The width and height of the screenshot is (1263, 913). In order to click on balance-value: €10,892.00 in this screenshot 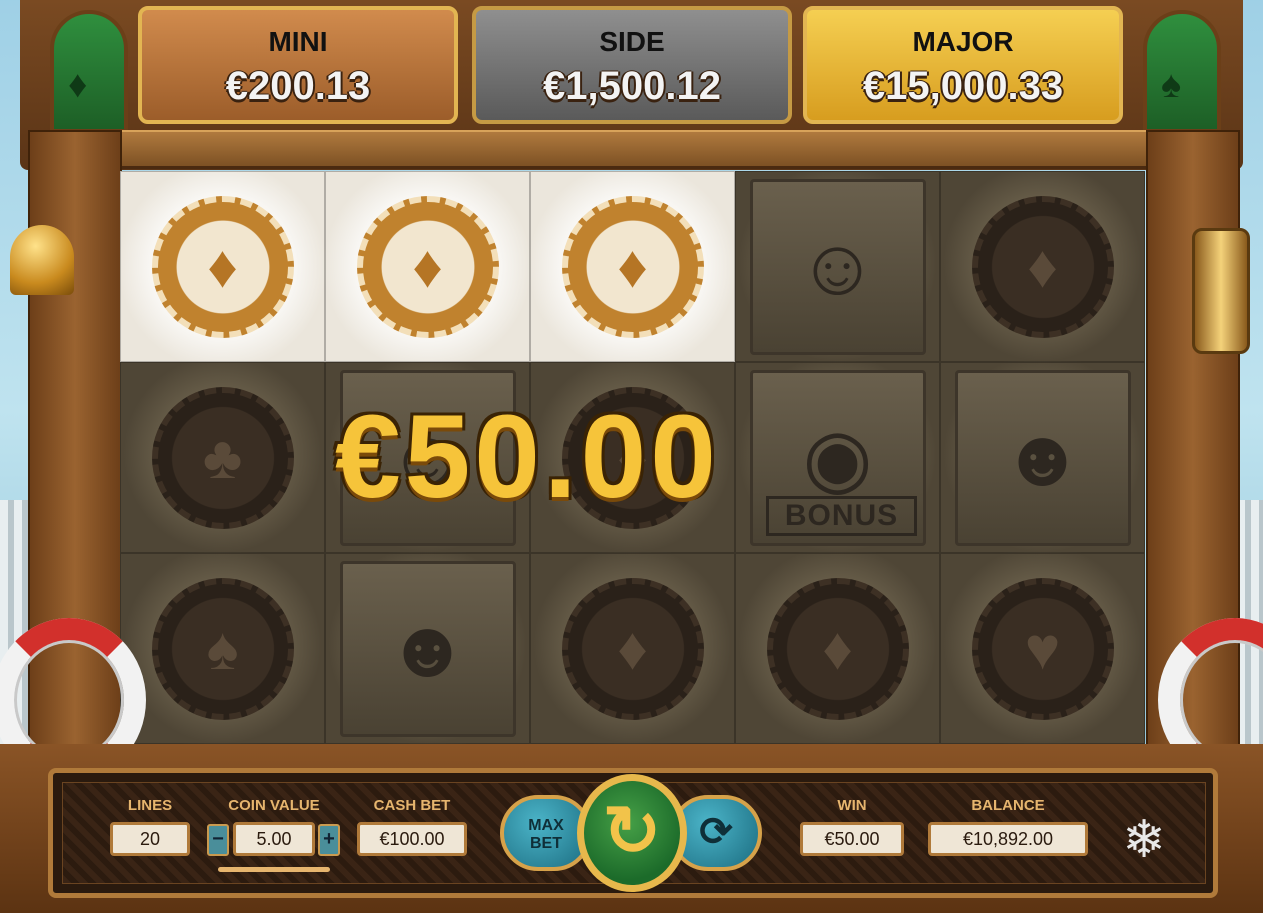, I will do `click(1008, 839)`.